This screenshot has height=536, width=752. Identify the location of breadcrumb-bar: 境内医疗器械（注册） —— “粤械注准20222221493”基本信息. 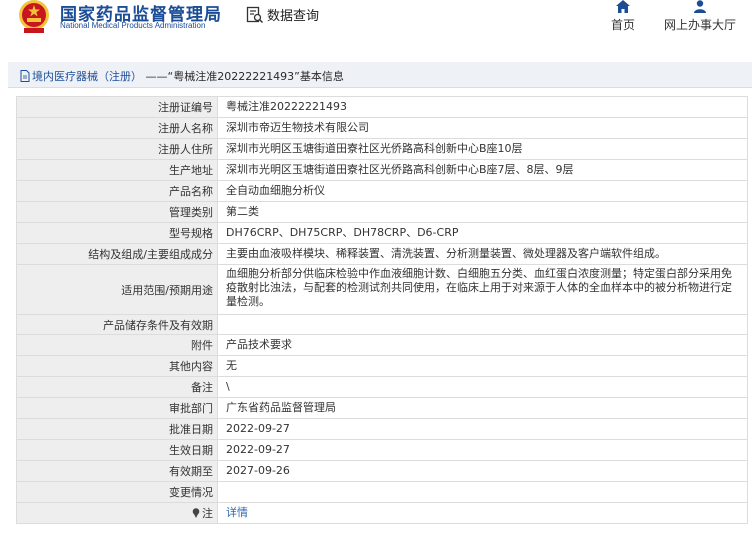
(380, 75).